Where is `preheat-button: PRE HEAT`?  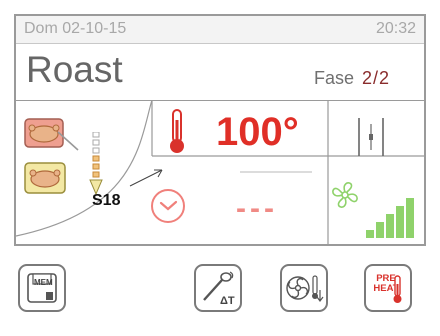
preheat-button: PRE HEAT is located at coordinates (388, 288).